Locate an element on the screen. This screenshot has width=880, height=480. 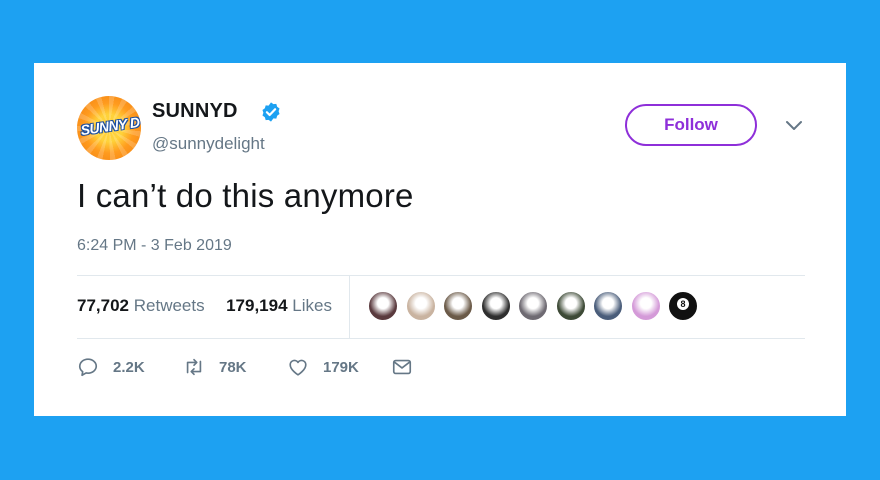
account-handle: @sunnydelight is located at coordinates (208, 144).